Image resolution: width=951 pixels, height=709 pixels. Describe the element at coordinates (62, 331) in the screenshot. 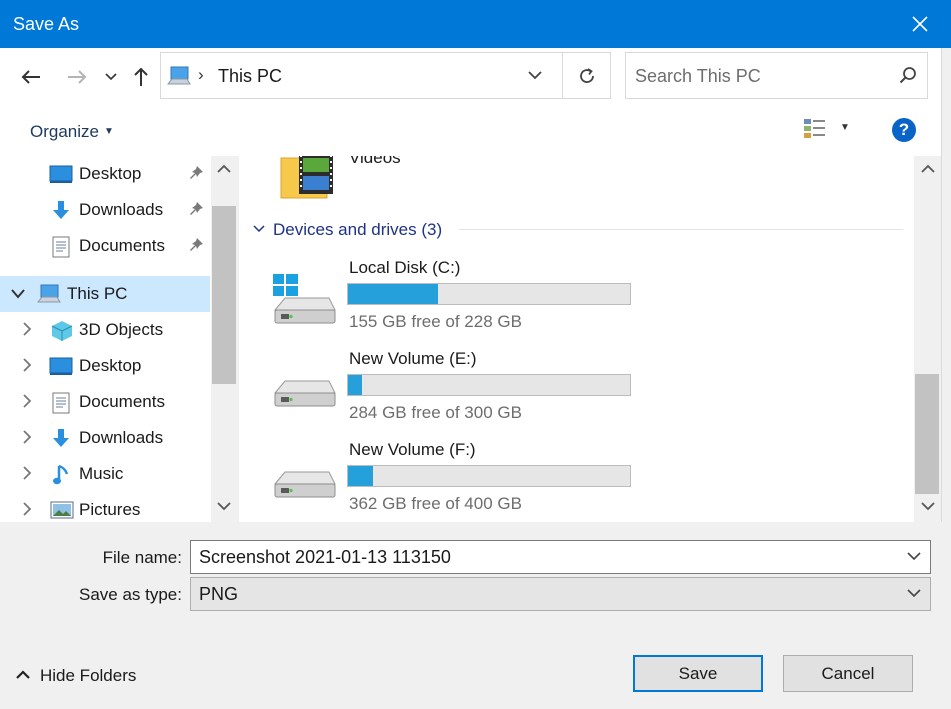

I see `3d-objects-icon` at that location.